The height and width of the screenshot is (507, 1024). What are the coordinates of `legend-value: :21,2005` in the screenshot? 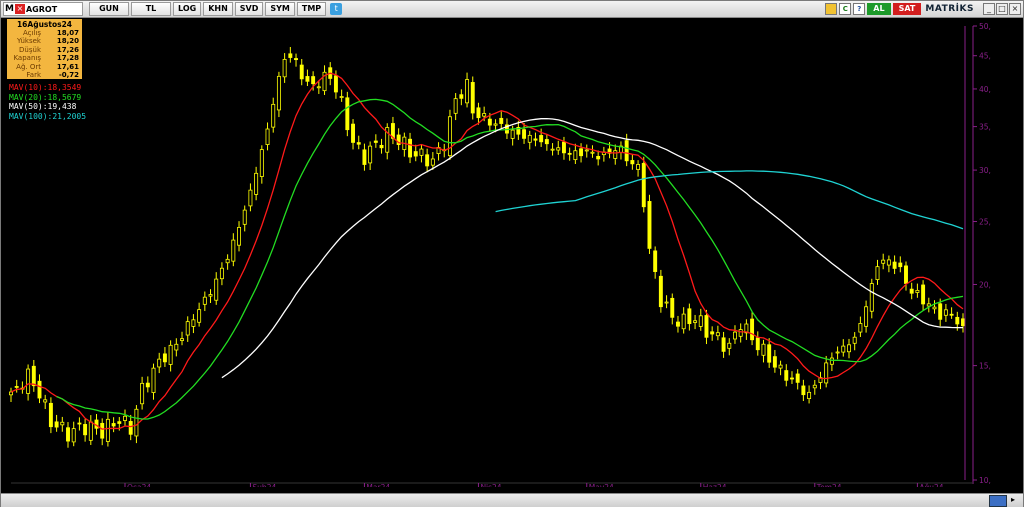 It's located at (67, 116).